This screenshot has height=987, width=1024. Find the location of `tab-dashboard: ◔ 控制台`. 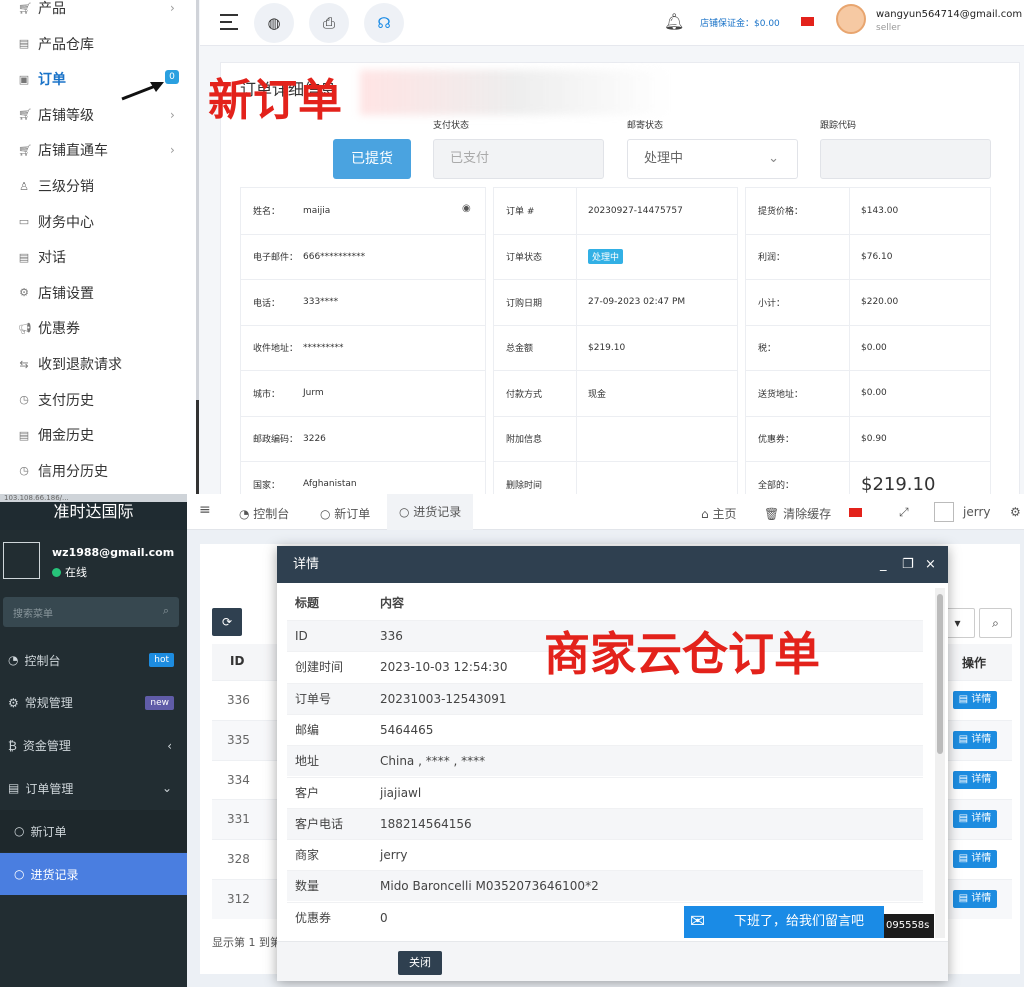

tab-dashboard: ◔ 控制台 is located at coordinates (264, 513).